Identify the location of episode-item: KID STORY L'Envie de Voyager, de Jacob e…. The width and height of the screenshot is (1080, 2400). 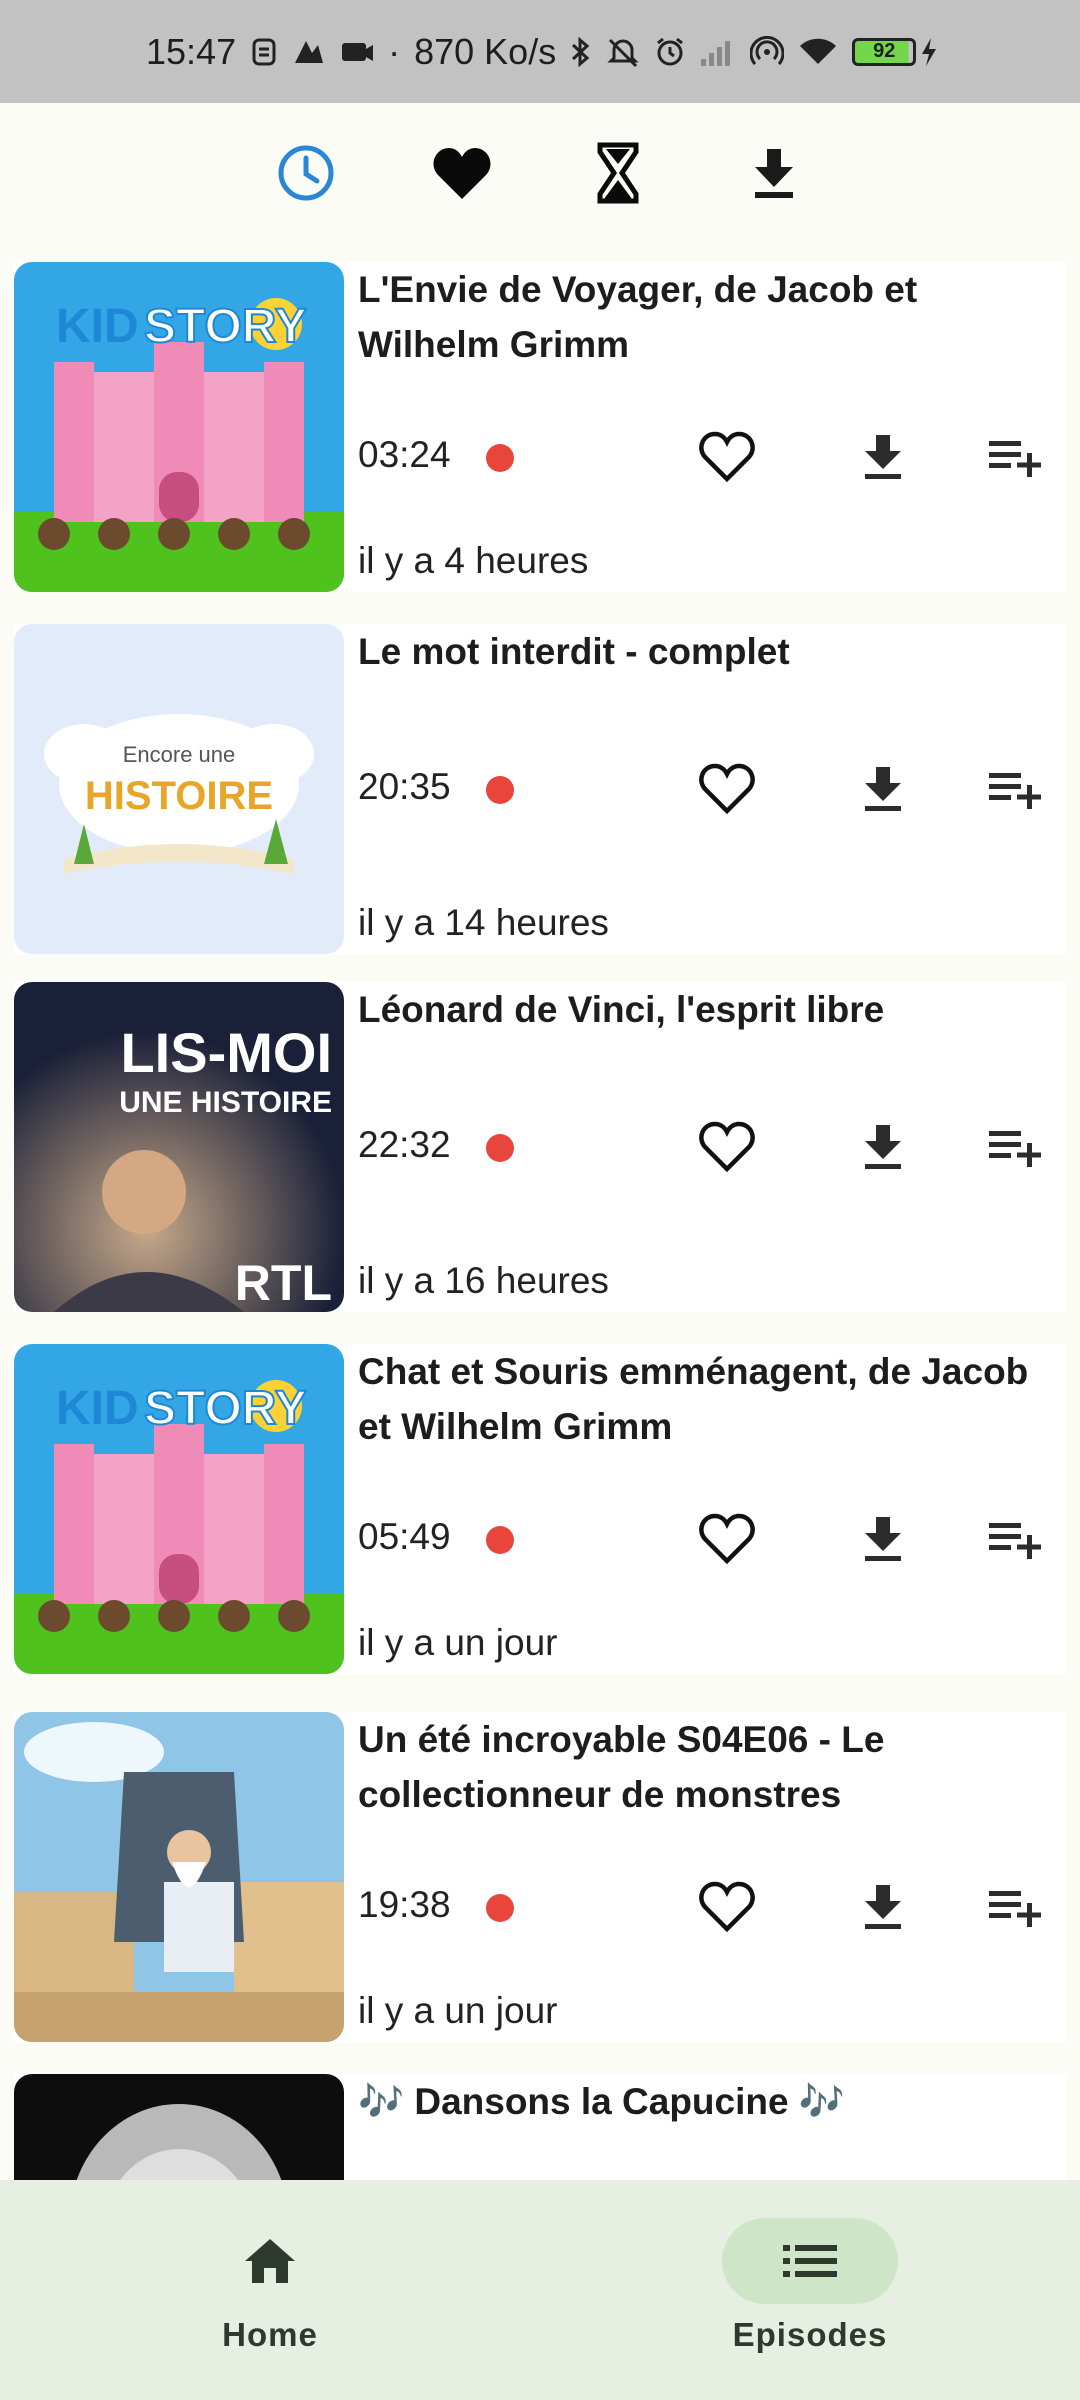
(540, 427).